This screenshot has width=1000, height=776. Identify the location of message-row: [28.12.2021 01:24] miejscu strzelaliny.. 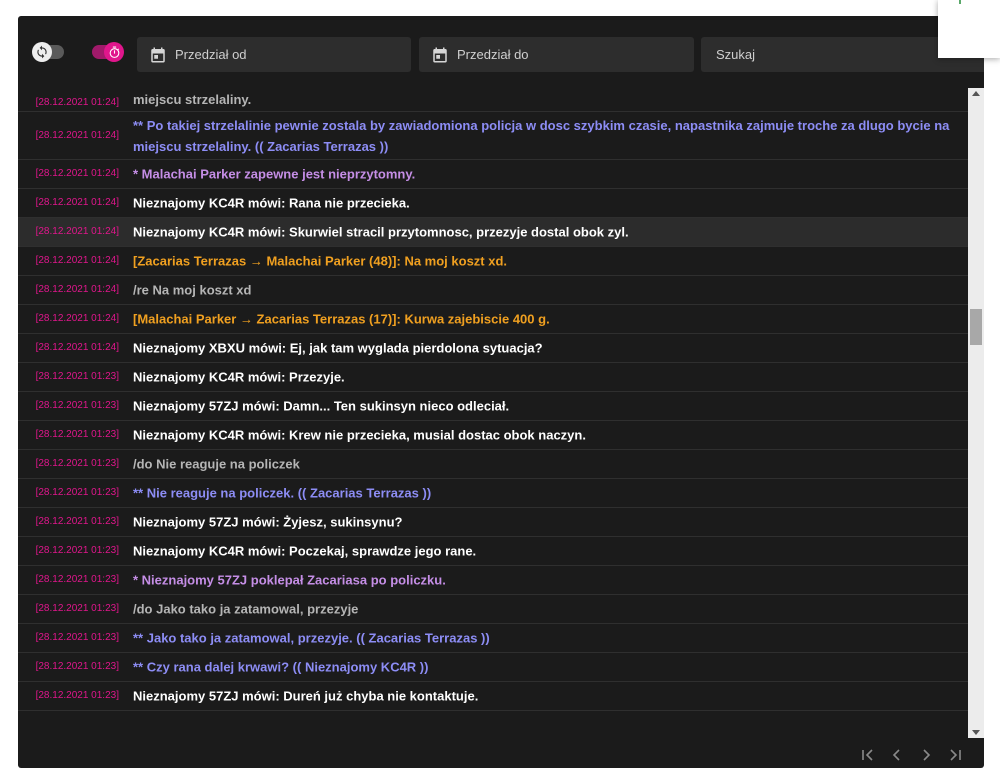
(493, 100).